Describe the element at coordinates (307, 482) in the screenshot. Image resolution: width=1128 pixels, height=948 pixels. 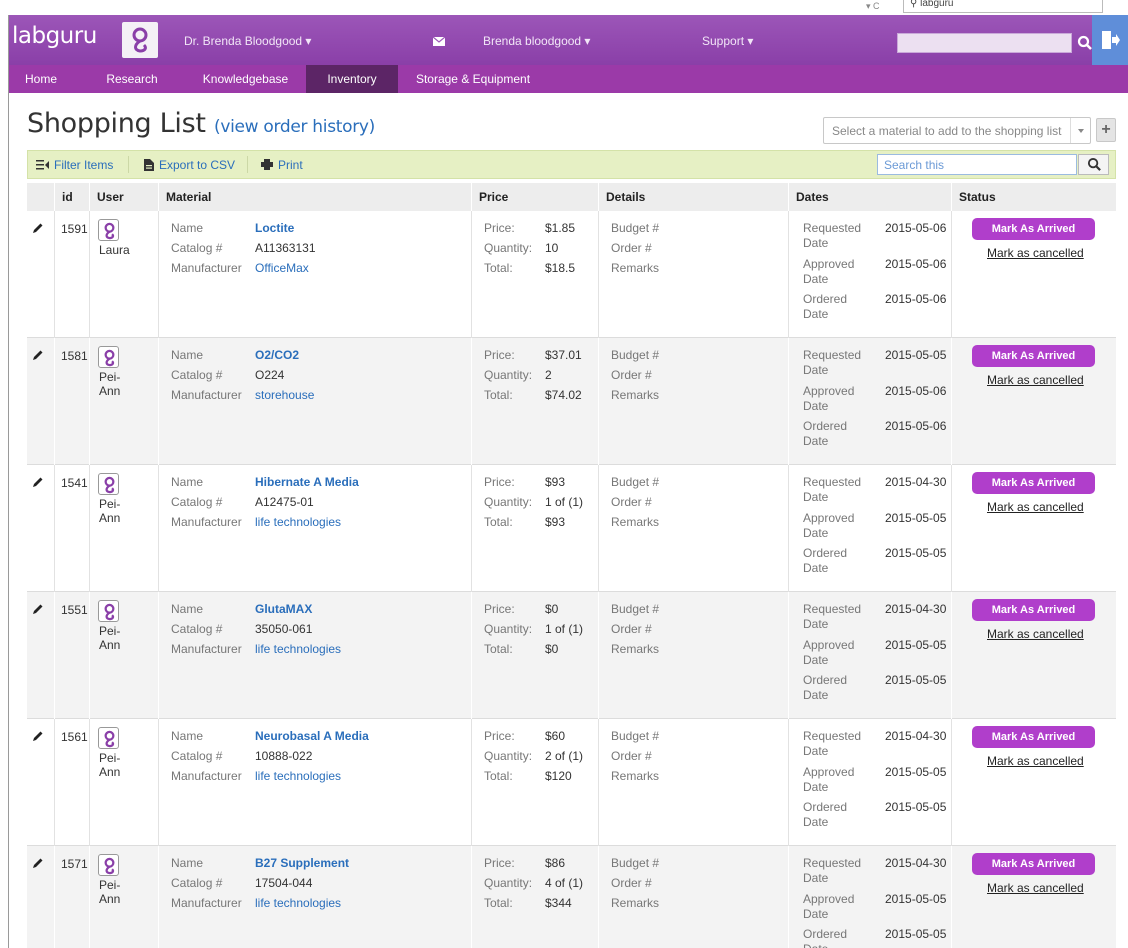
I see `material-name-link: Hibernate A Media` at that location.